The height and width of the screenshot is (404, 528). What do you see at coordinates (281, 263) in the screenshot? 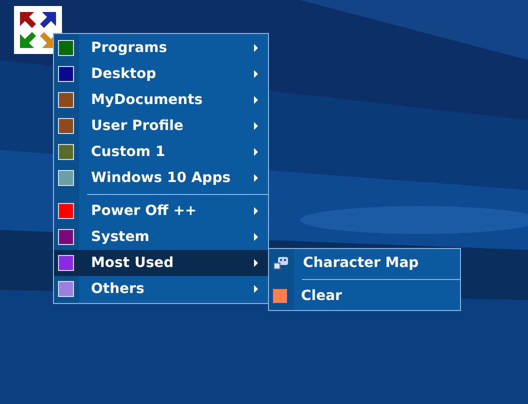
I see `character-map-icon` at bounding box center [281, 263].